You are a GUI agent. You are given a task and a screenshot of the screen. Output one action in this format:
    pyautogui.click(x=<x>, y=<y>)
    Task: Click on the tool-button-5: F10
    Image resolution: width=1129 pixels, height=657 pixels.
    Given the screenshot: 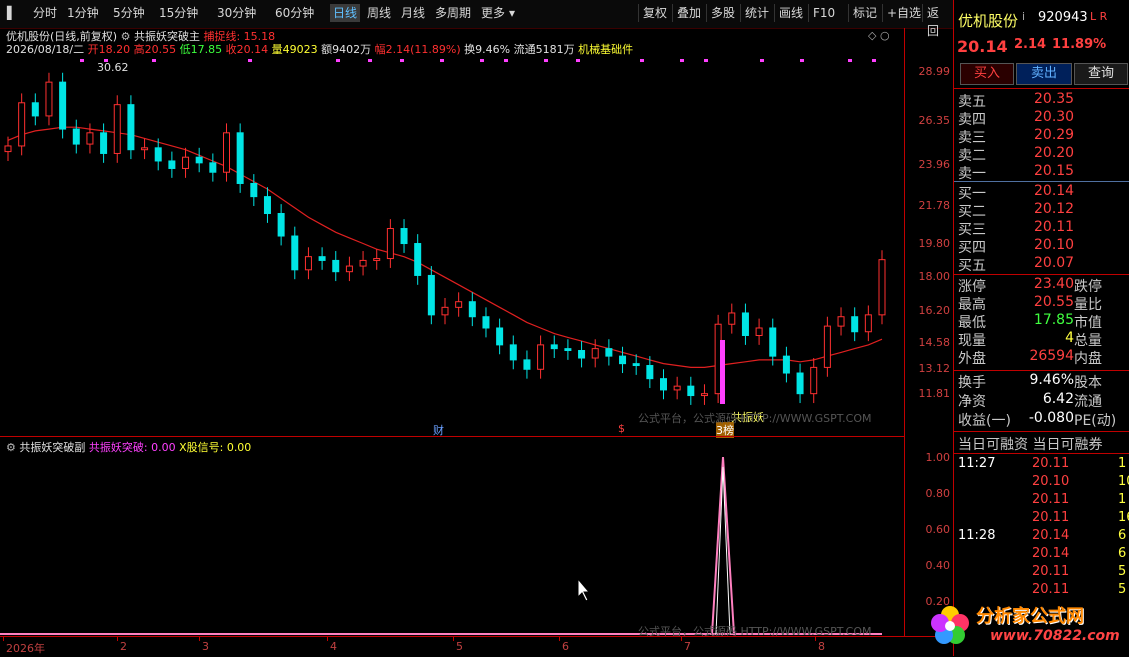 What is the action you would take?
    pyautogui.click(x=824, y=13)
    